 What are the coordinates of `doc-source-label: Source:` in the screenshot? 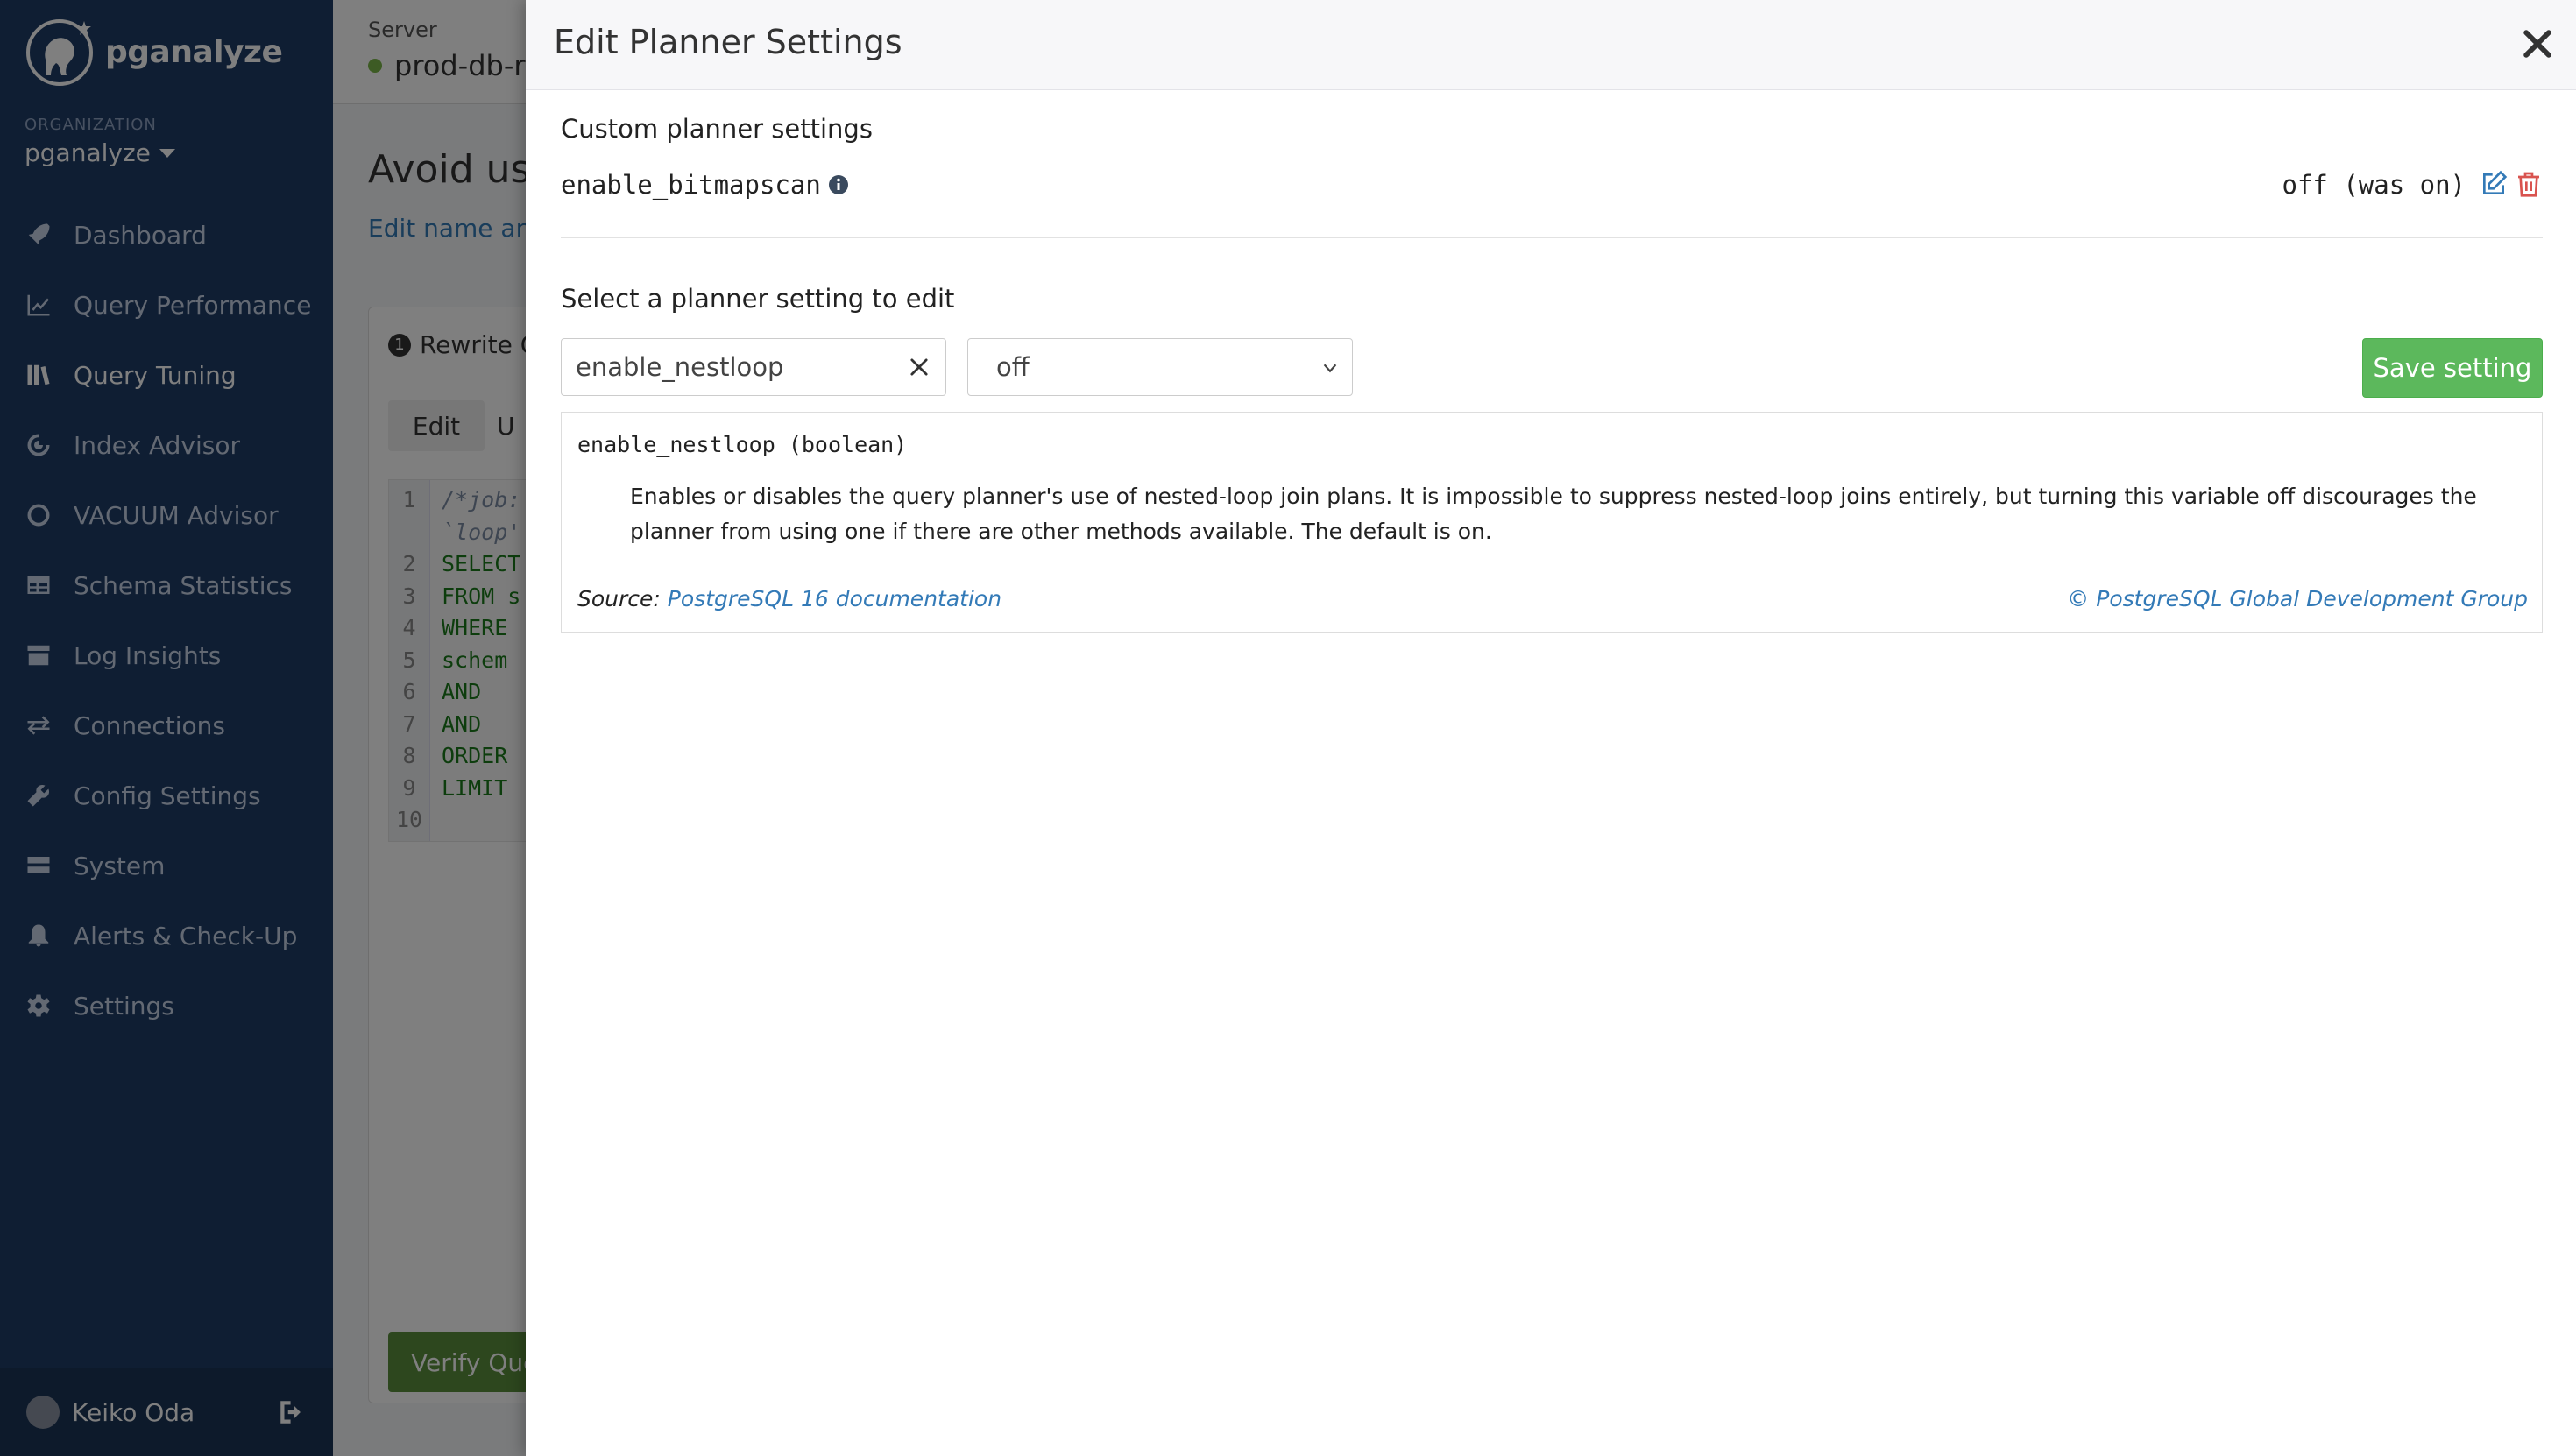 It's located at (619, 598).